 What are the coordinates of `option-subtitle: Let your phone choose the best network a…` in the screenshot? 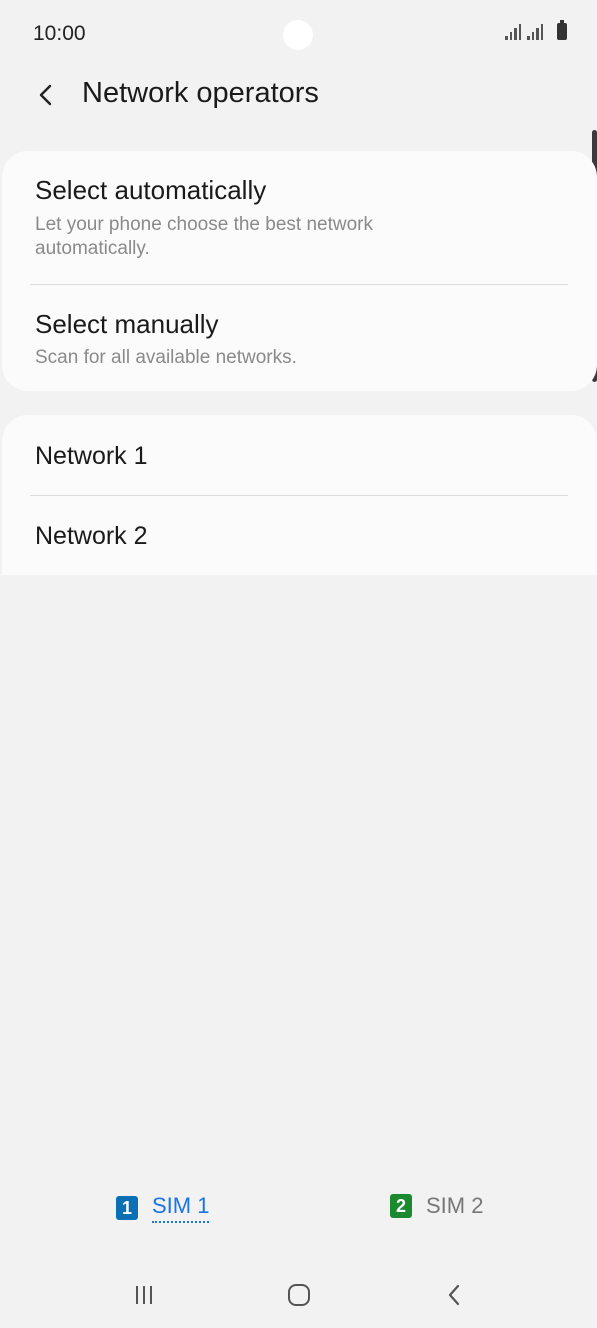 It's located at (204, 236).